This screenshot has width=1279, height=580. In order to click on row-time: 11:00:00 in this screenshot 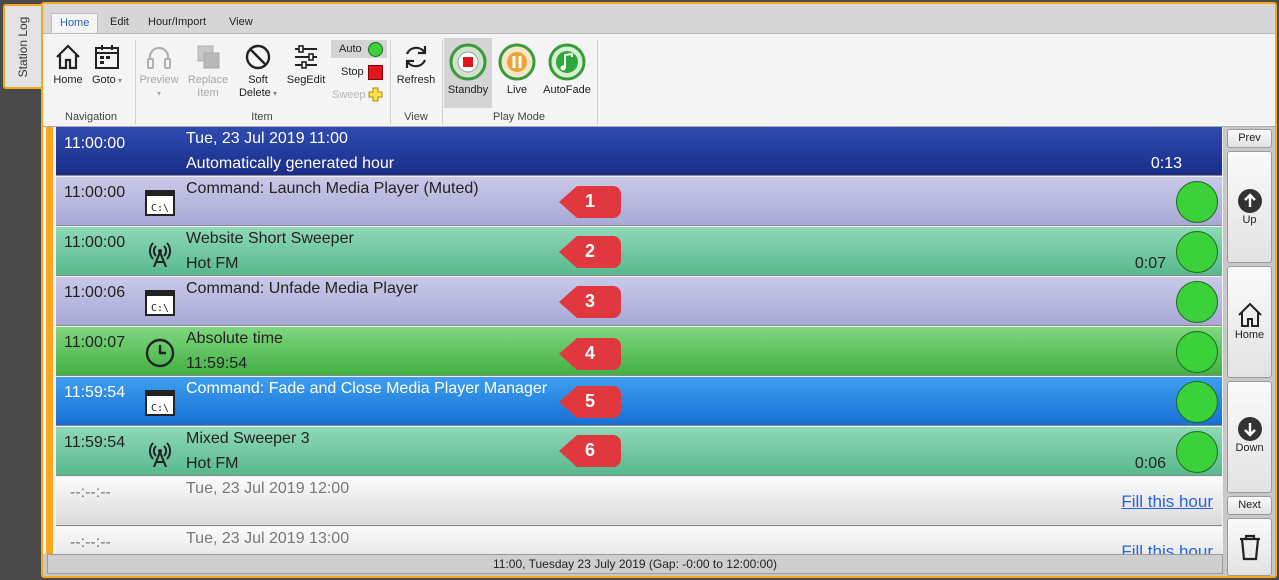, I will do `click(95, 192)`.